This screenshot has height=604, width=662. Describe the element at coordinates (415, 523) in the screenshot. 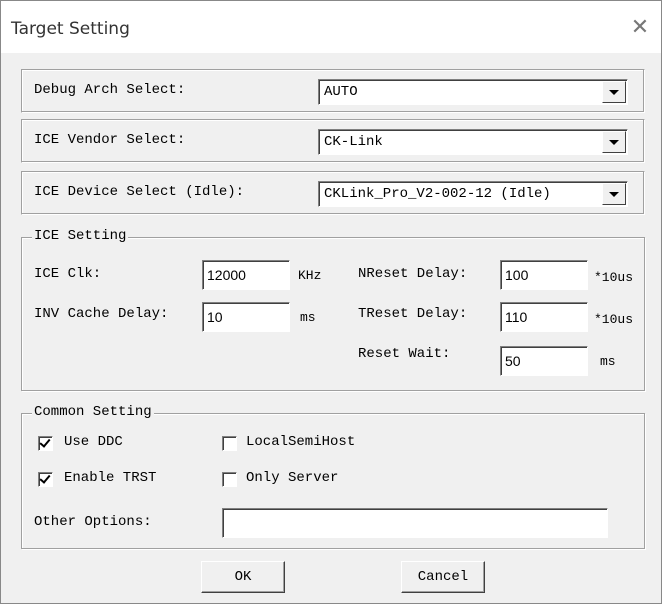

I see `other-options-field` at that location.